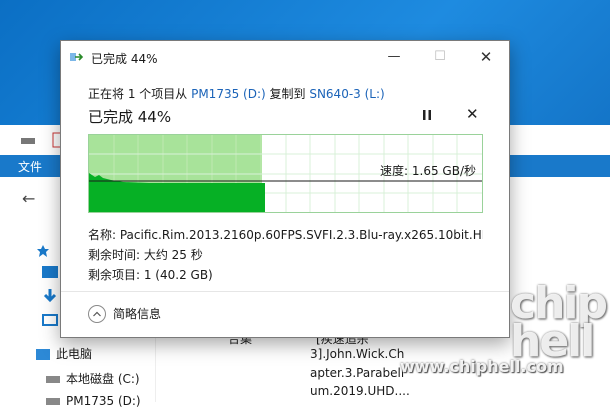  I want to click on fewer-details-button: 简略信息, so click(124, 314).